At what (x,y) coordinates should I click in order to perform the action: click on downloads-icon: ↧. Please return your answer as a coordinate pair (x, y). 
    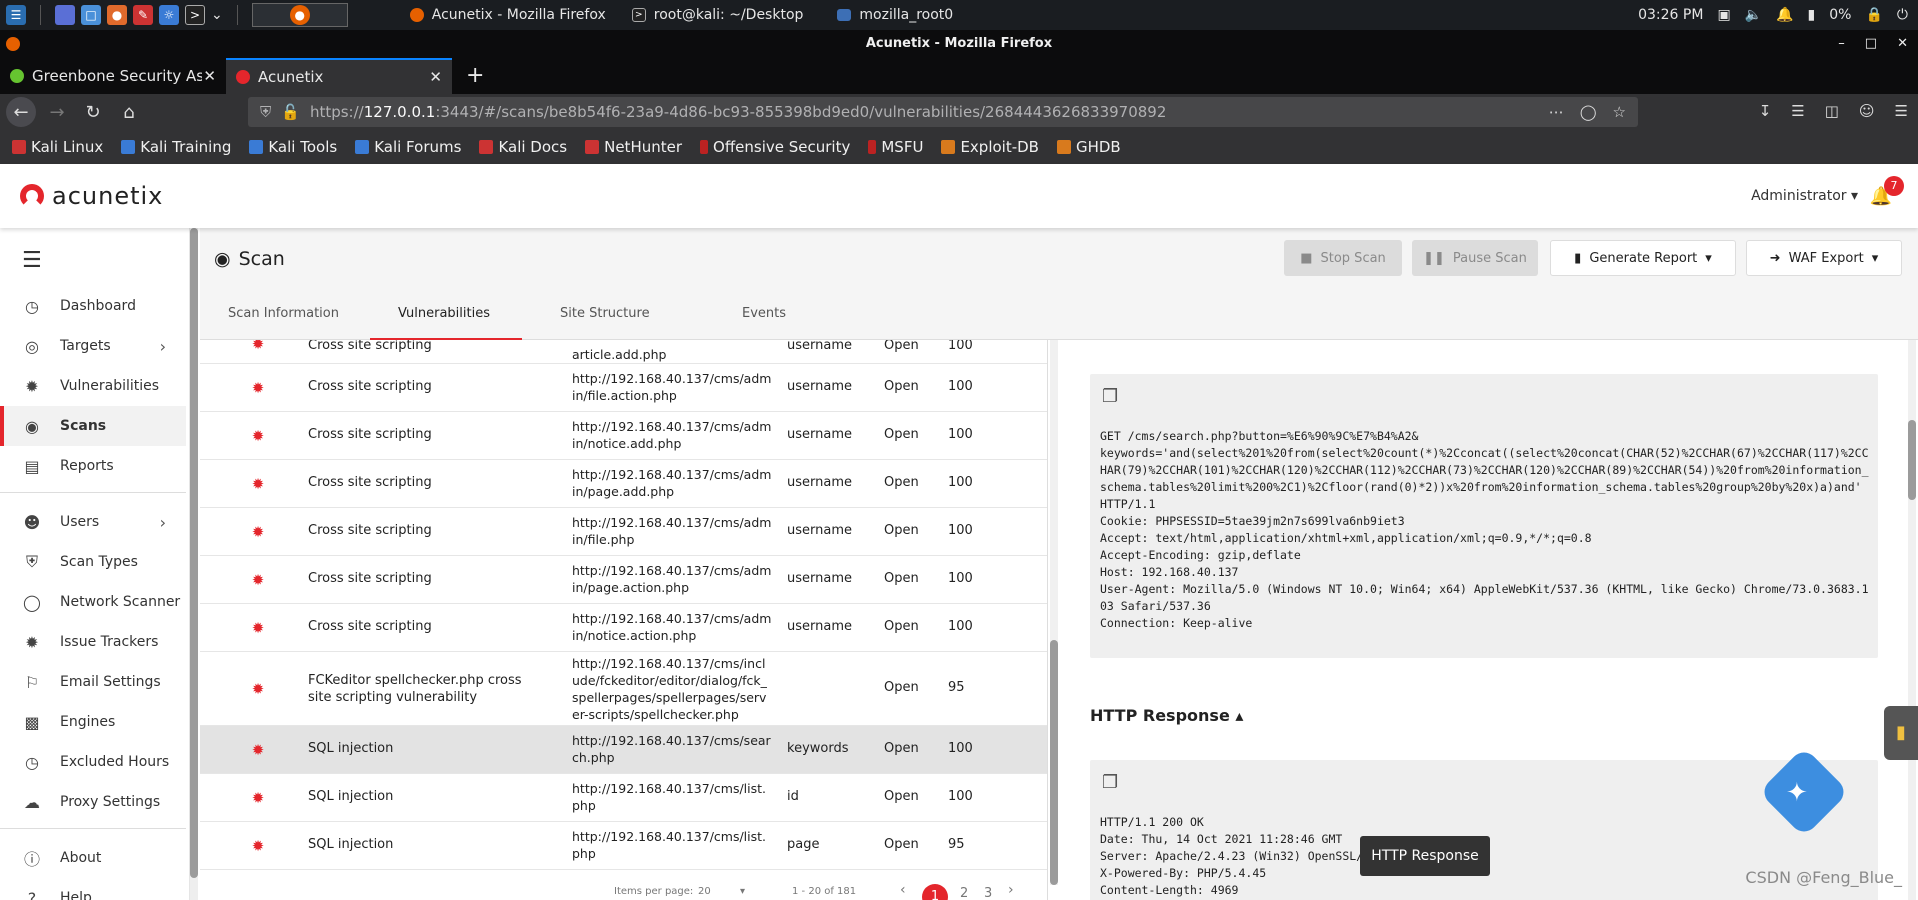
    Looking at the image, I should click on (1765, 111).